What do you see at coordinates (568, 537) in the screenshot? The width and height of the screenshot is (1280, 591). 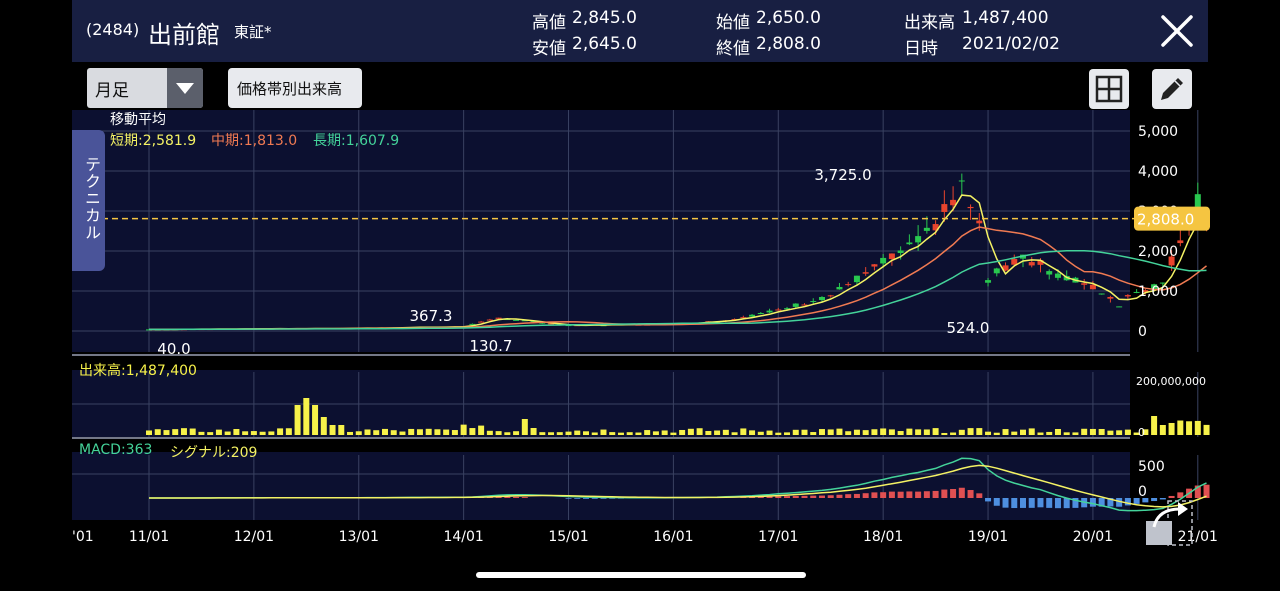 I see `x-tick-label: 15/01` at bounding box center [568, 537].